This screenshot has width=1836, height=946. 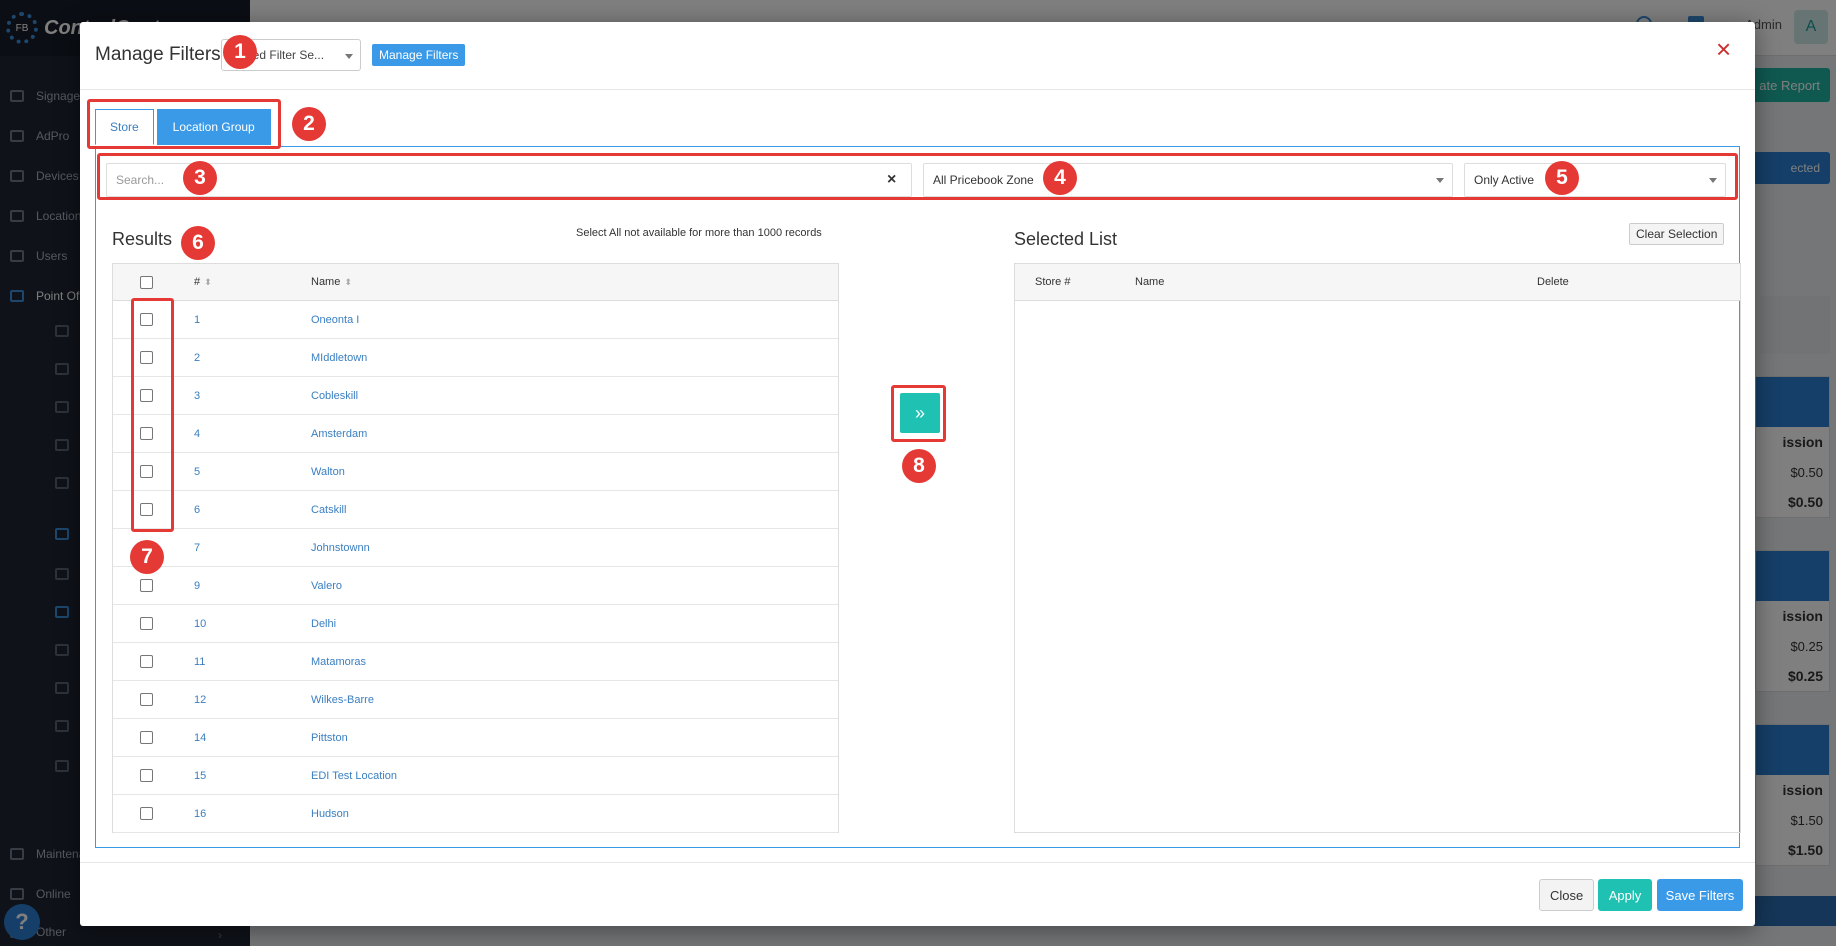 What do you see at coordinates (197, 320) in the screenshot?
I see `store-number-link: 1` at bounding box center [197, 320].